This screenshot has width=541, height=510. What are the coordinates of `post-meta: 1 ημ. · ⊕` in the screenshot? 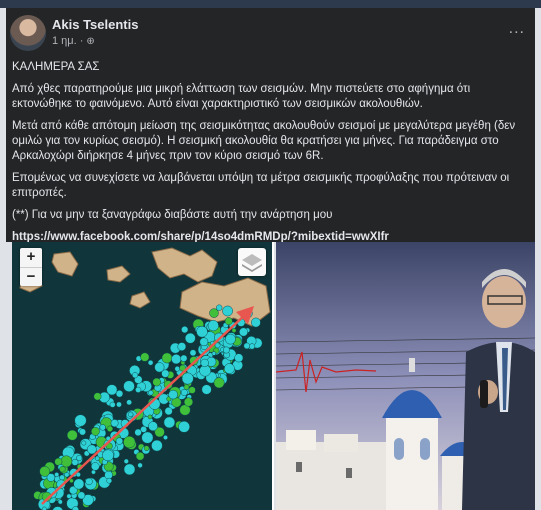 It's located at (73, 41).